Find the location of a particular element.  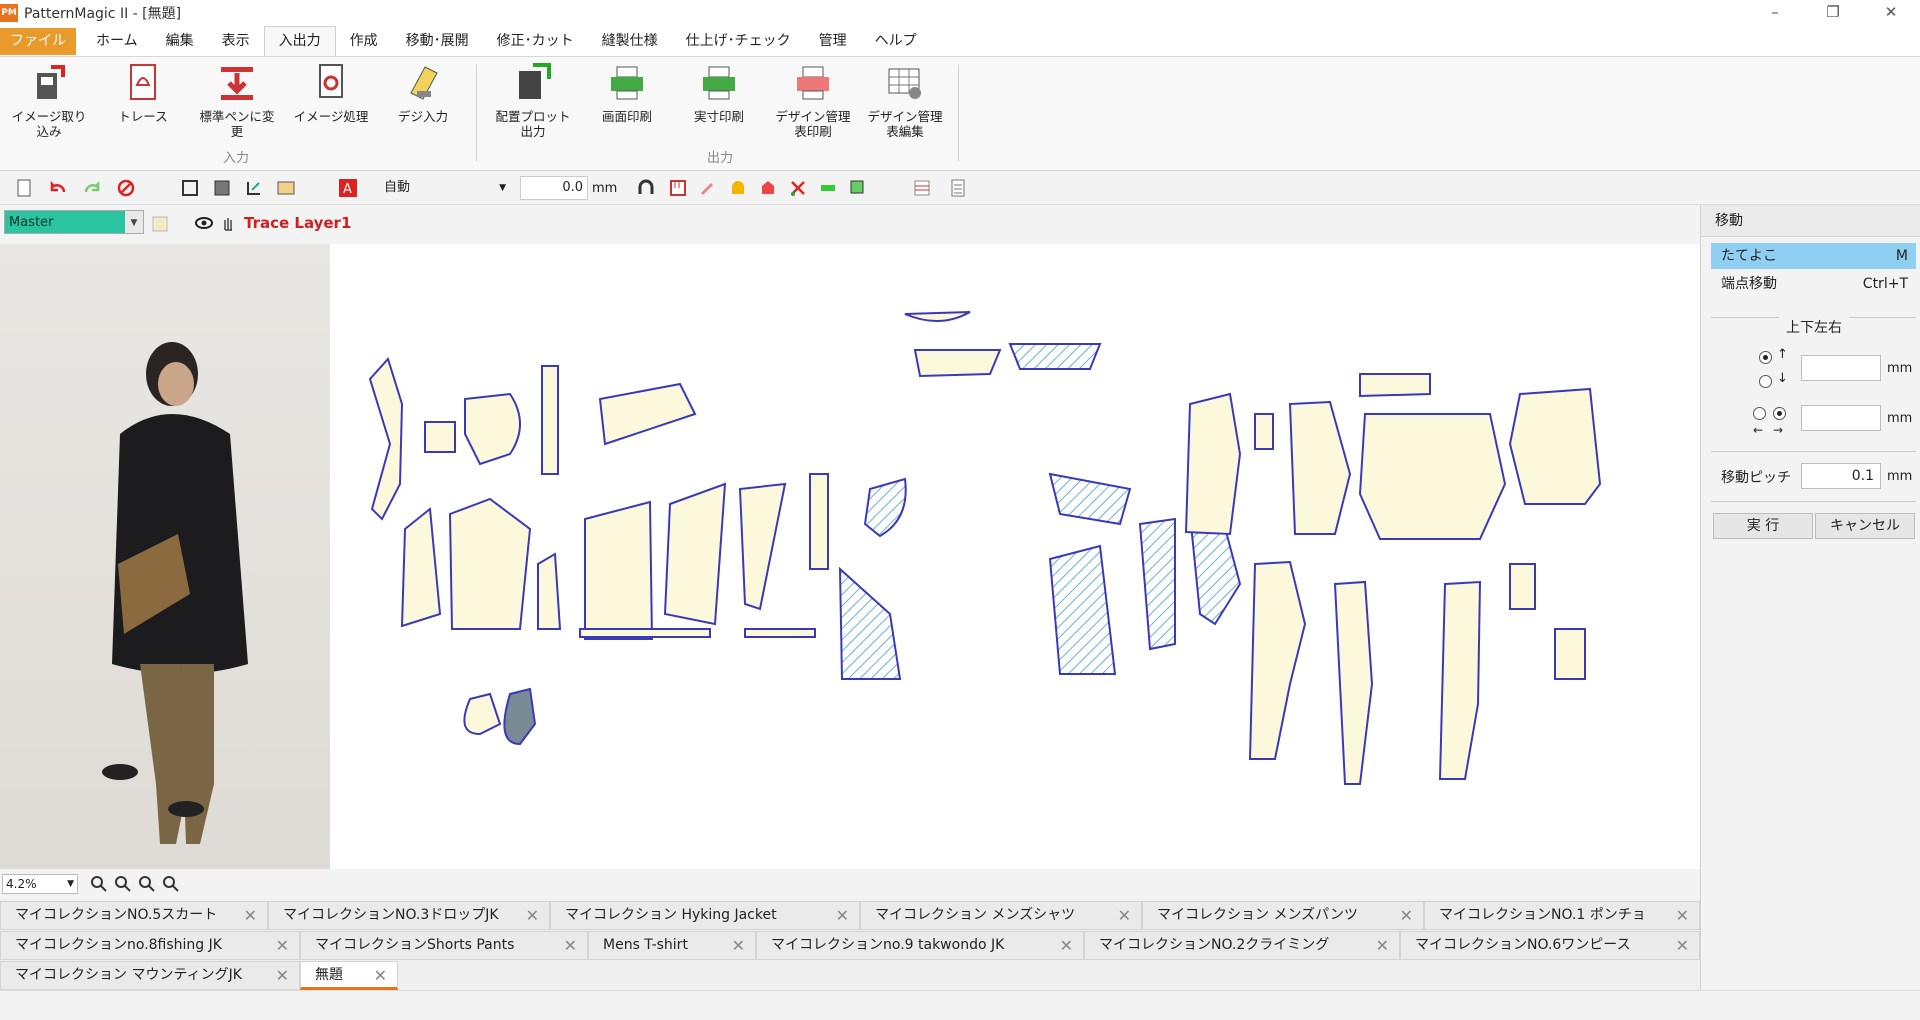

fill-frame-icon is located at coordinates (222, 188).